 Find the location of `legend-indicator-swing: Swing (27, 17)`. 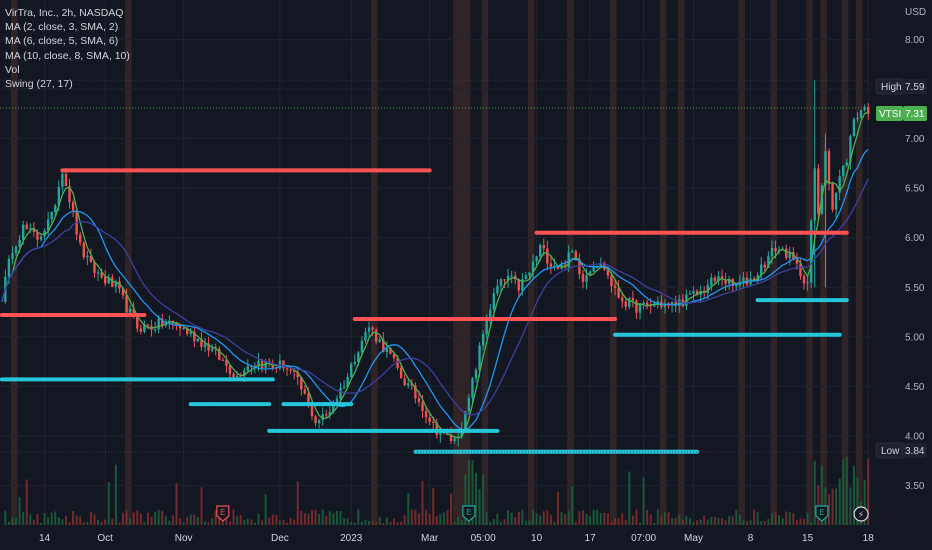

legend-indicator-swing: Swing (27, 17) is located at coordinates (67, 84).